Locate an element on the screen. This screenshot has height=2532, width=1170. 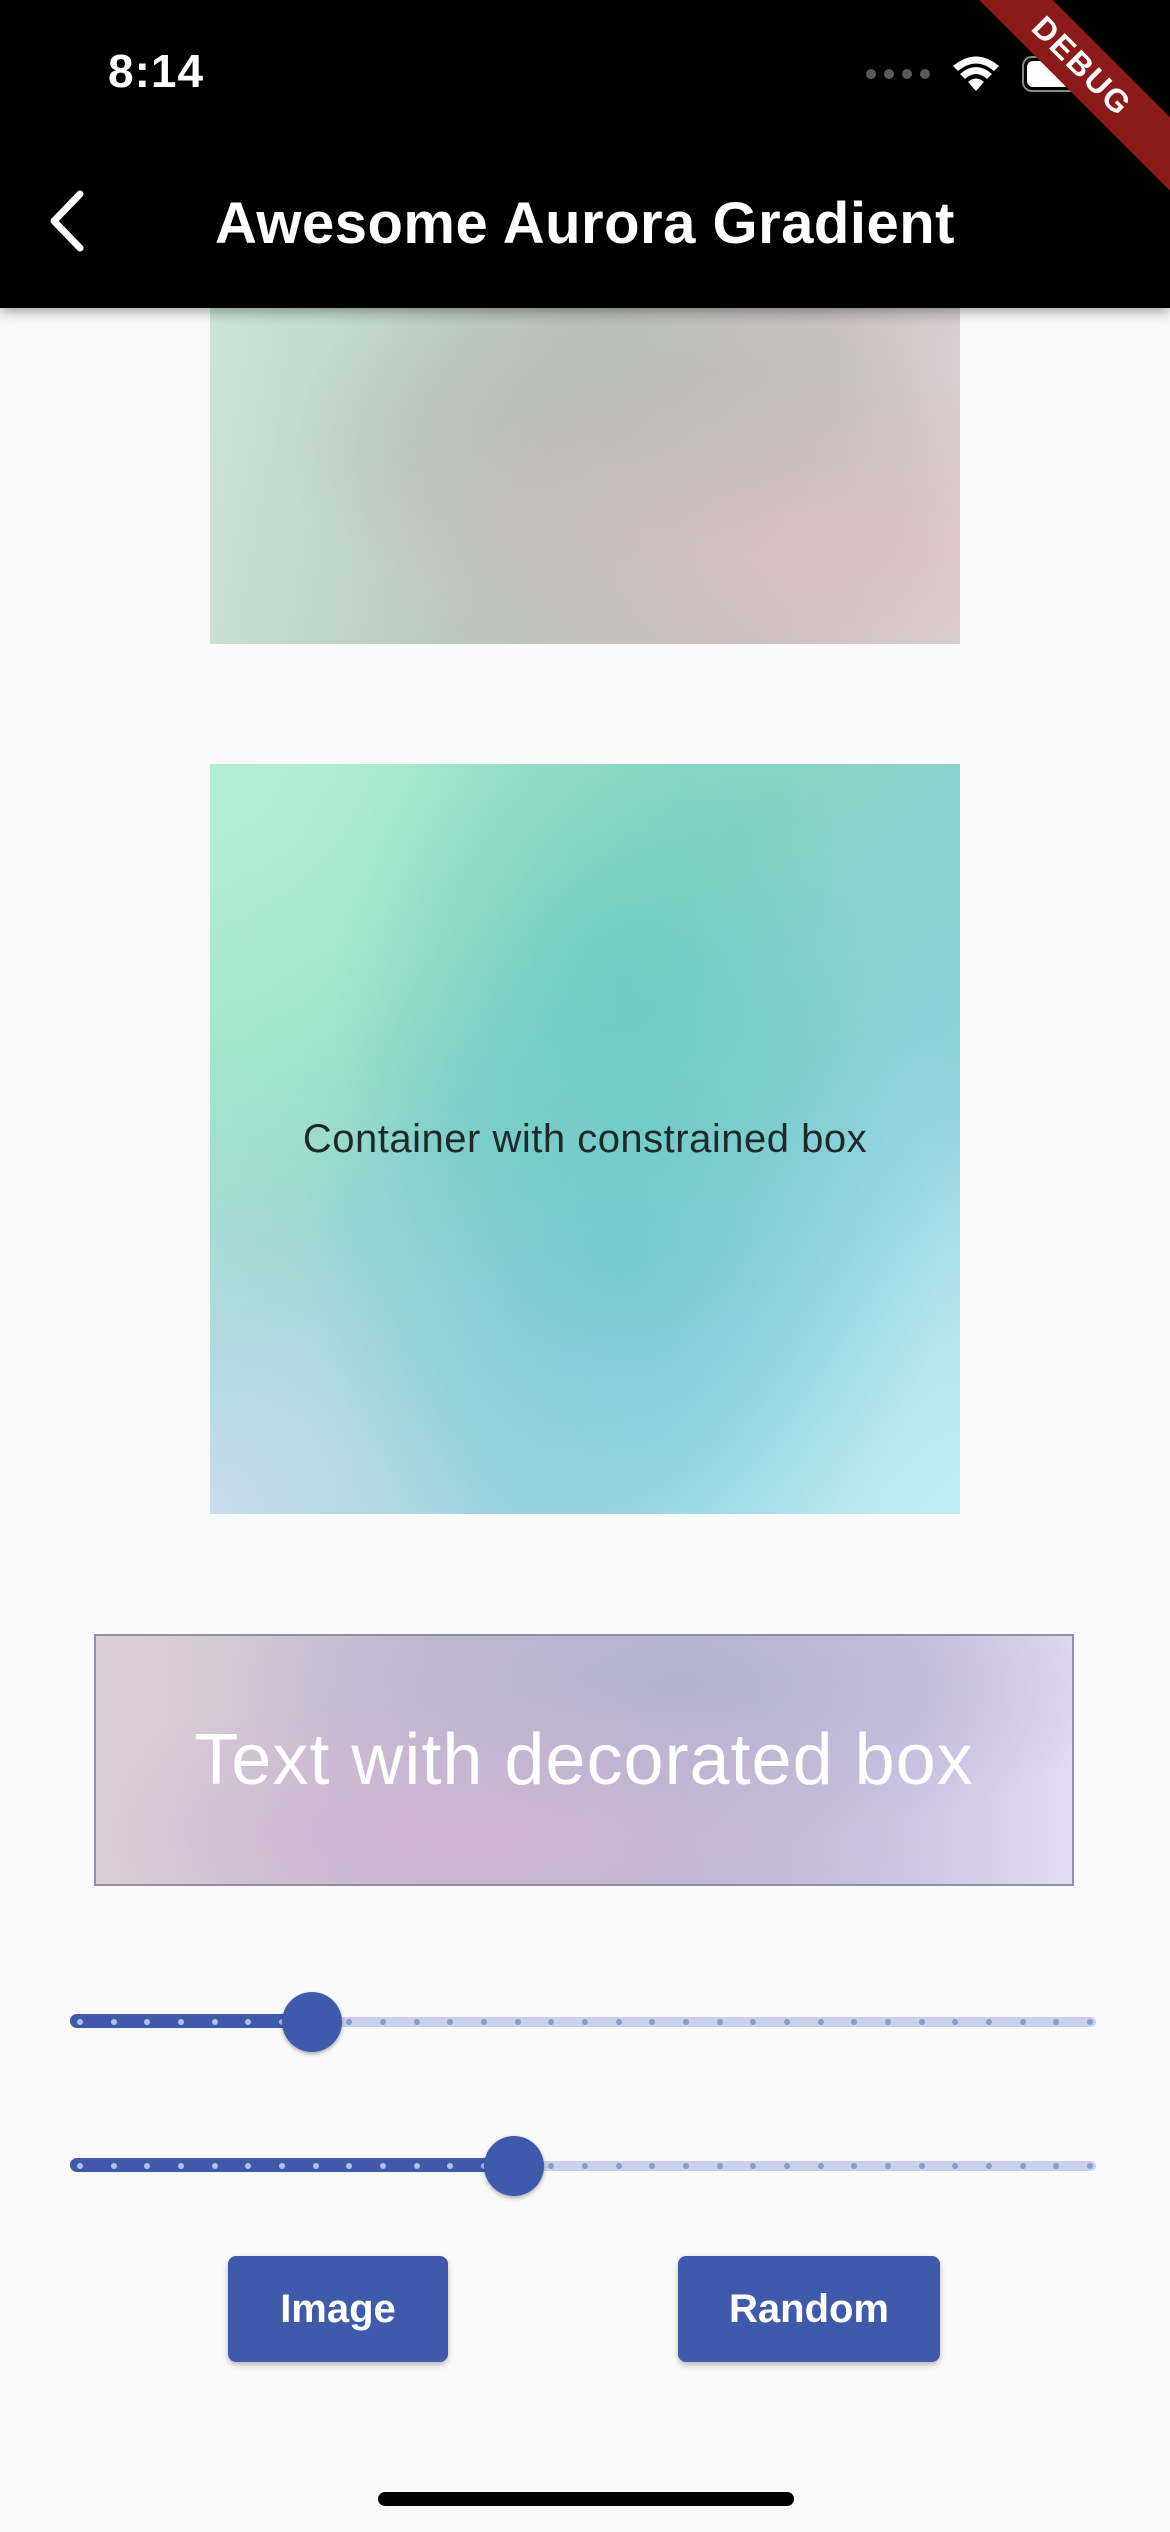
decorated-box-panel: Text with decorated box is located at coordinates (584, 1760).